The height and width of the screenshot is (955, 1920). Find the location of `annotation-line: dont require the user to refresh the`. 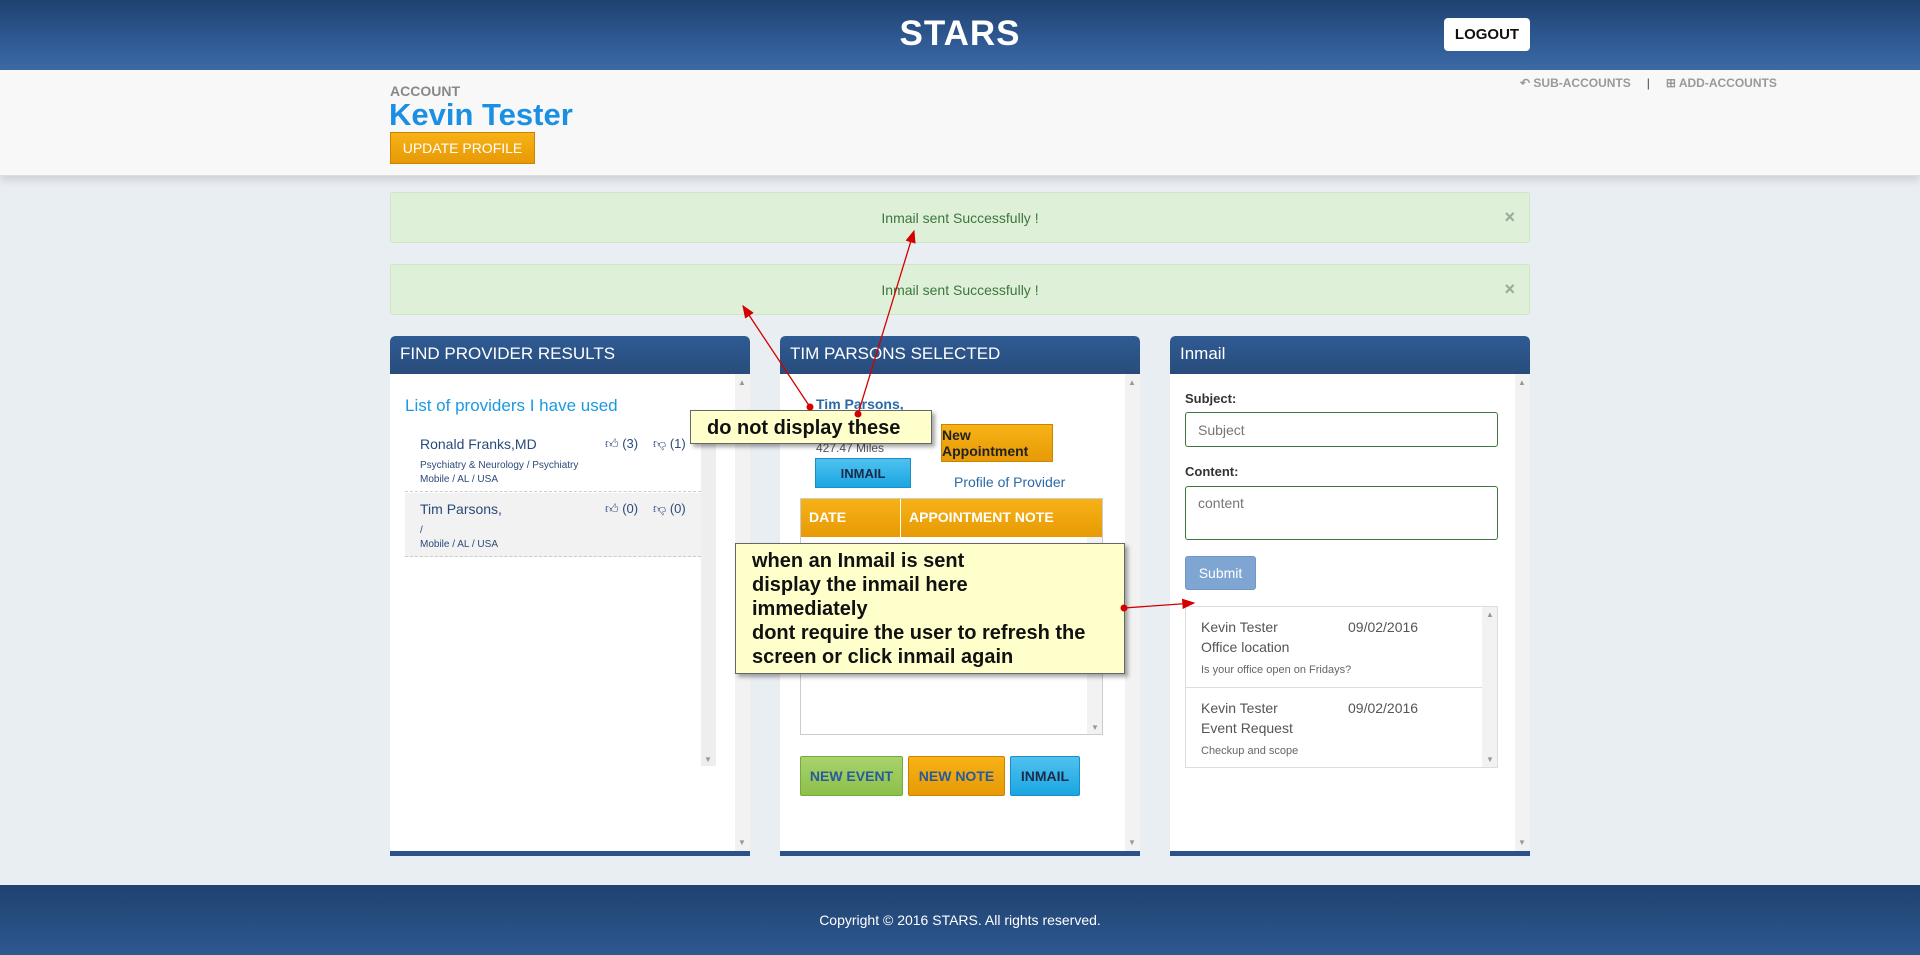

annotation-line: dont require the user to refresh the is located at coordinates (919, 633).